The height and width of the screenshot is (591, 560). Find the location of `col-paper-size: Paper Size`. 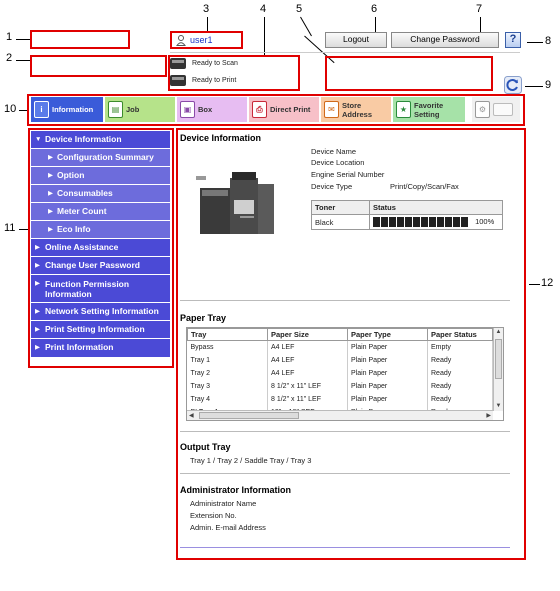

col-paper-size: Paper Size is located at coordinates (307, 334).